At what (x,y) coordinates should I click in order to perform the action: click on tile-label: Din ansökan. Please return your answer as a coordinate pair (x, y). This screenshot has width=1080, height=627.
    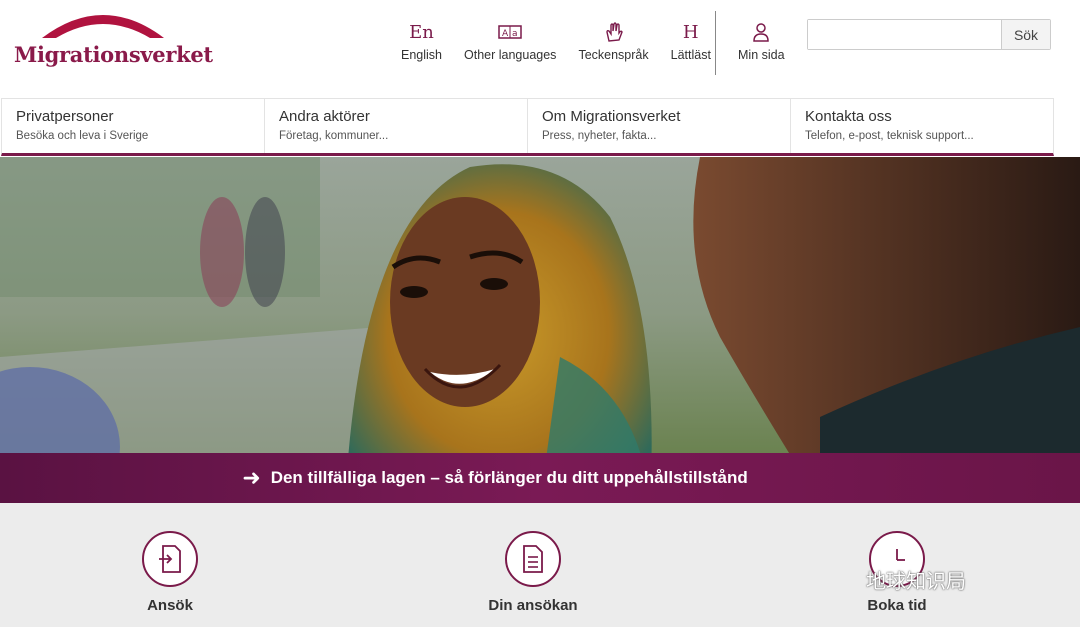
    Looking at the image, I should click on (533, 605).